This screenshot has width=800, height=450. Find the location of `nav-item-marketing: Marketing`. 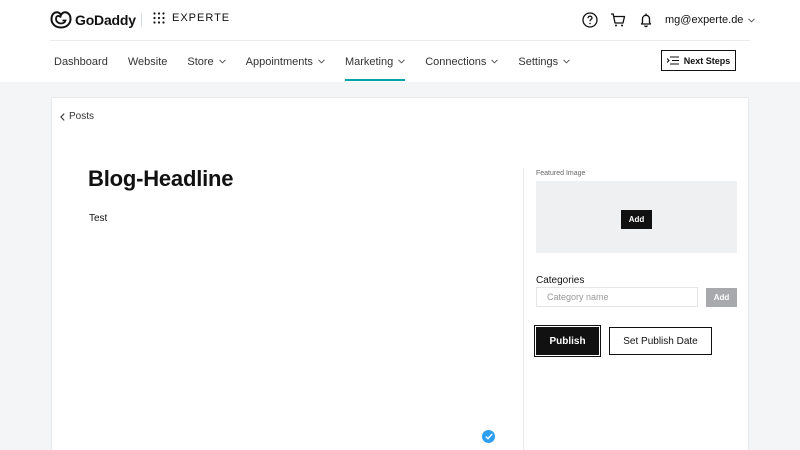

nav-item-marketing: Marketing is located at coordinates (375, 68).